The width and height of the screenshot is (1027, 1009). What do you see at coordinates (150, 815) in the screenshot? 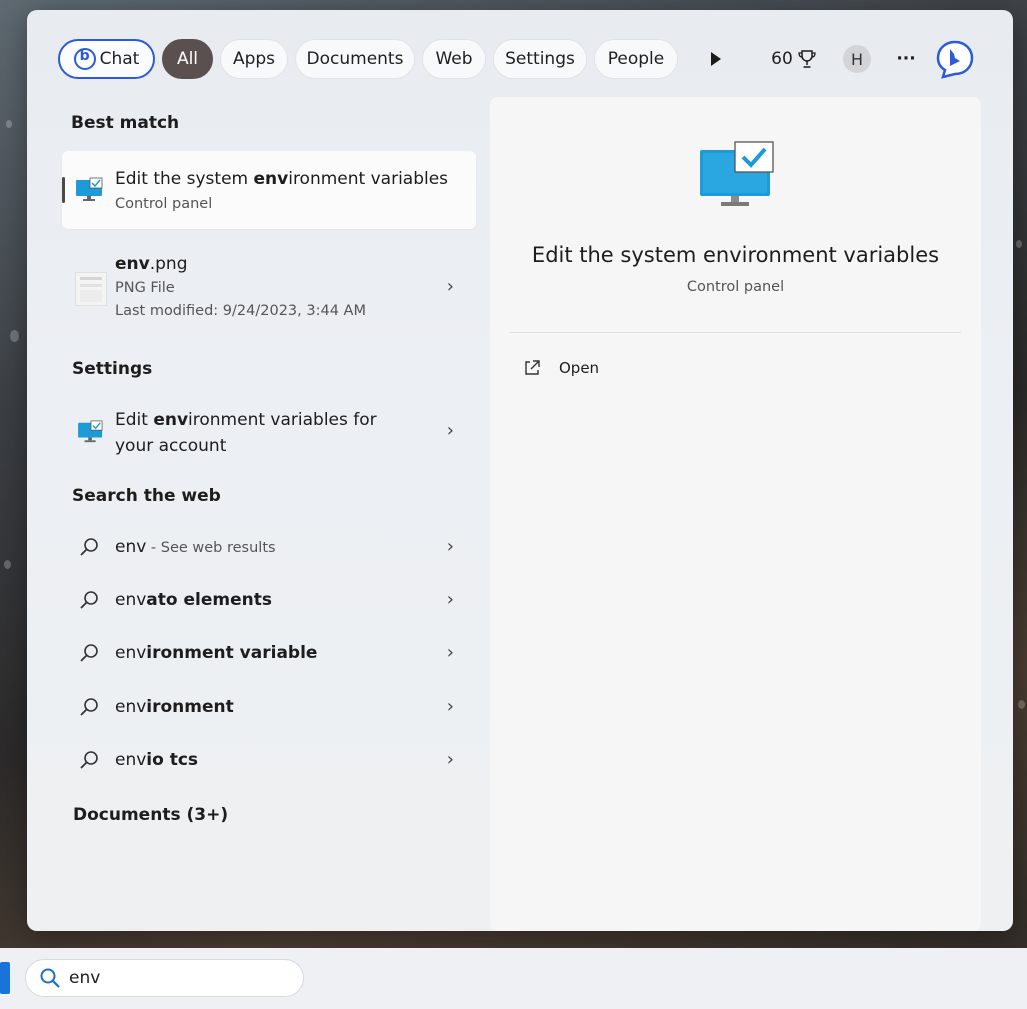
I see `section-documents: Documents (3+)` at bounding box center [150, 815].